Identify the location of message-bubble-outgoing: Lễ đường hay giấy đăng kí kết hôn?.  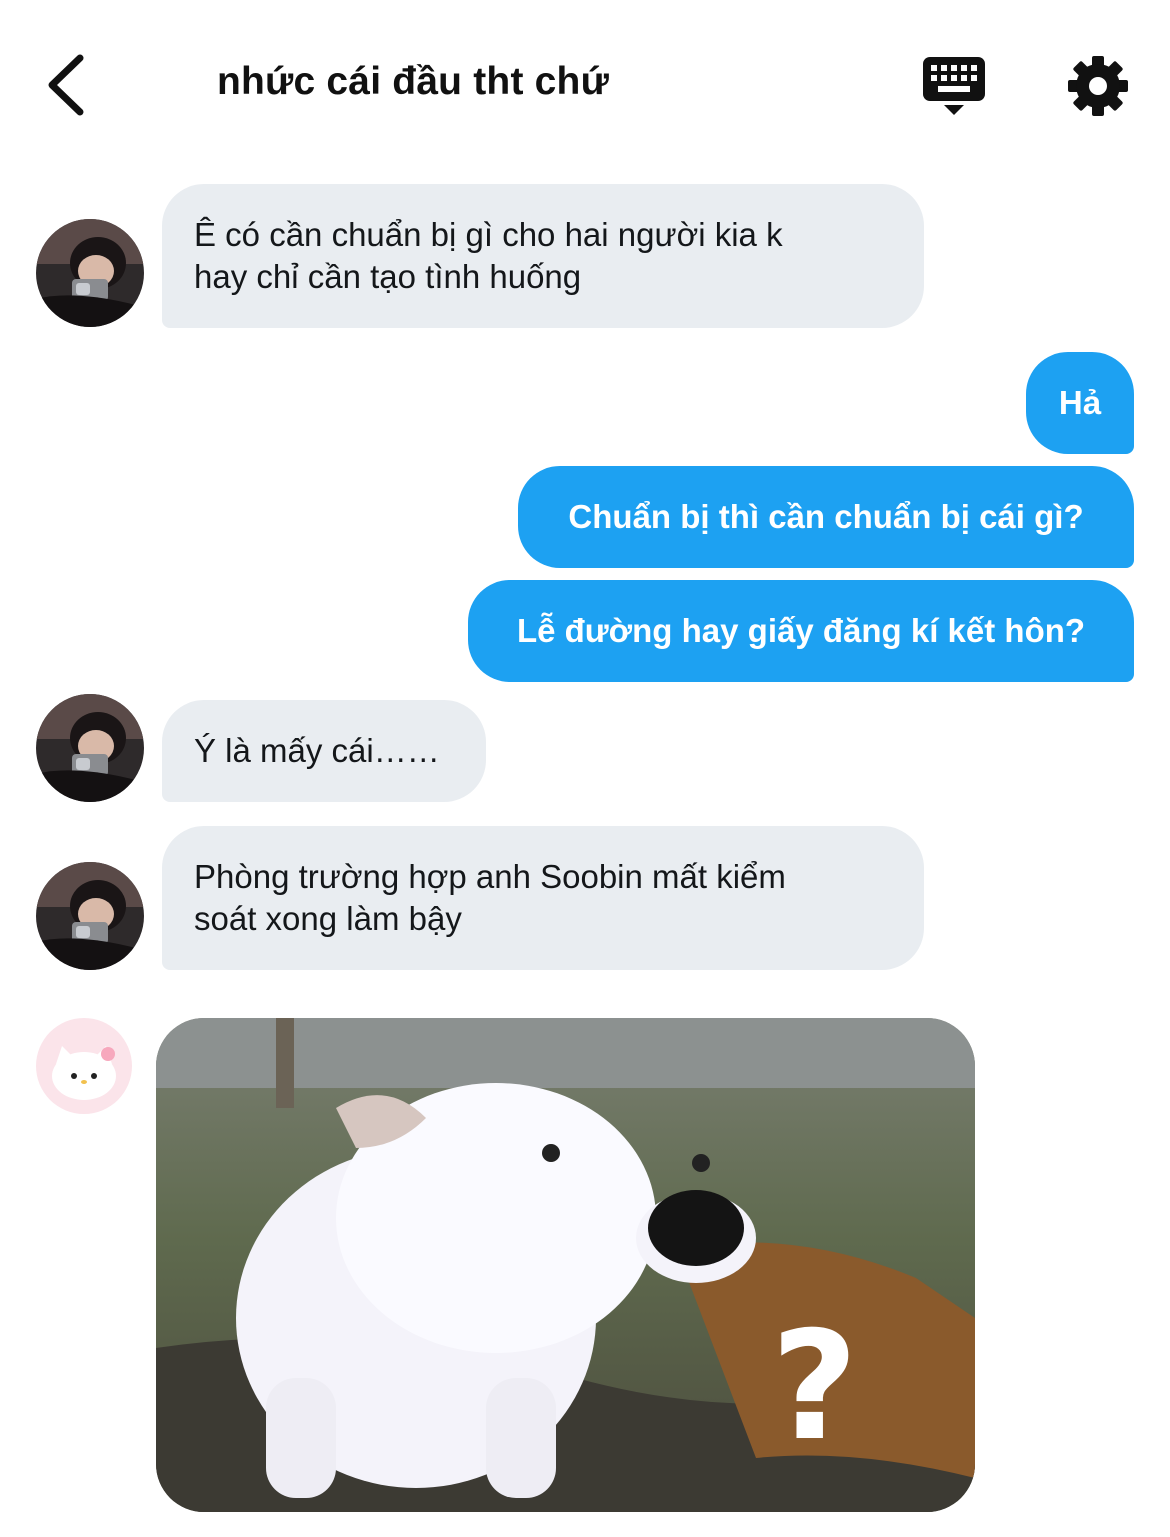
(801, 631).